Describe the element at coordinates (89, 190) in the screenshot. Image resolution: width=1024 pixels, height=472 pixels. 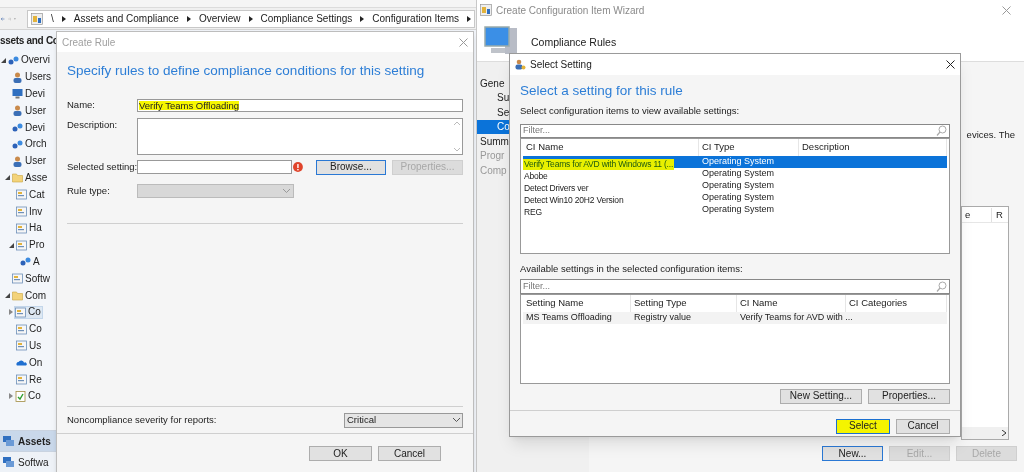
I see `field-label: Rule type:` at that location.